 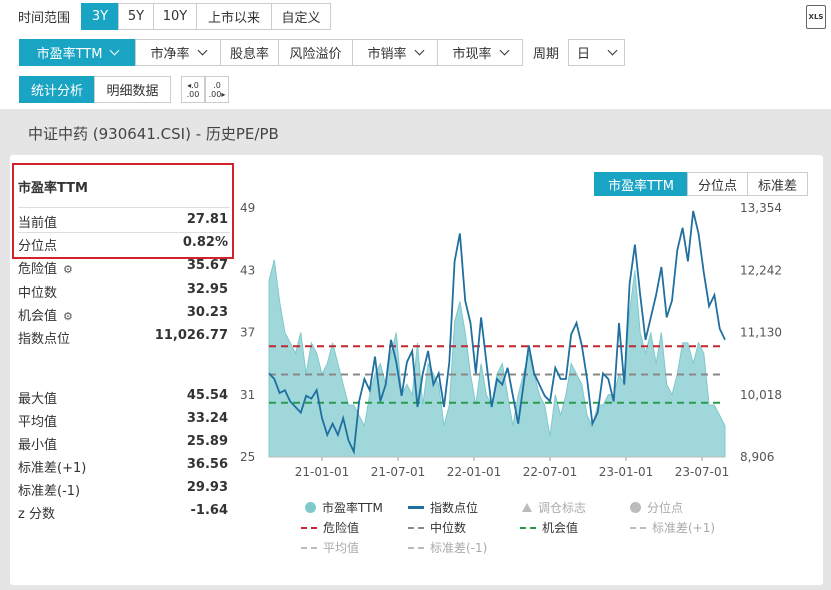 I want to click on stat-std-minus-value: 29.93, so click(x=207, y=487).